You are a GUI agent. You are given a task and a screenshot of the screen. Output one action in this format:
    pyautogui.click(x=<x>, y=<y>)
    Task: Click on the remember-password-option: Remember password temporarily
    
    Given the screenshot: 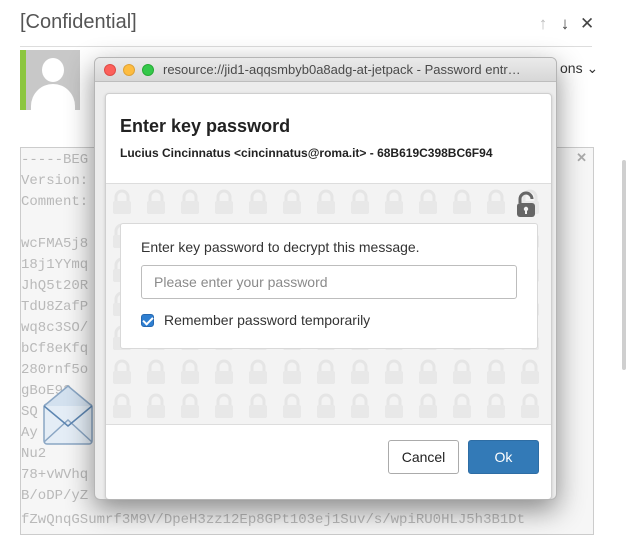 What is the action you would take?
    pyautogui.click(x=255, y=320)
    